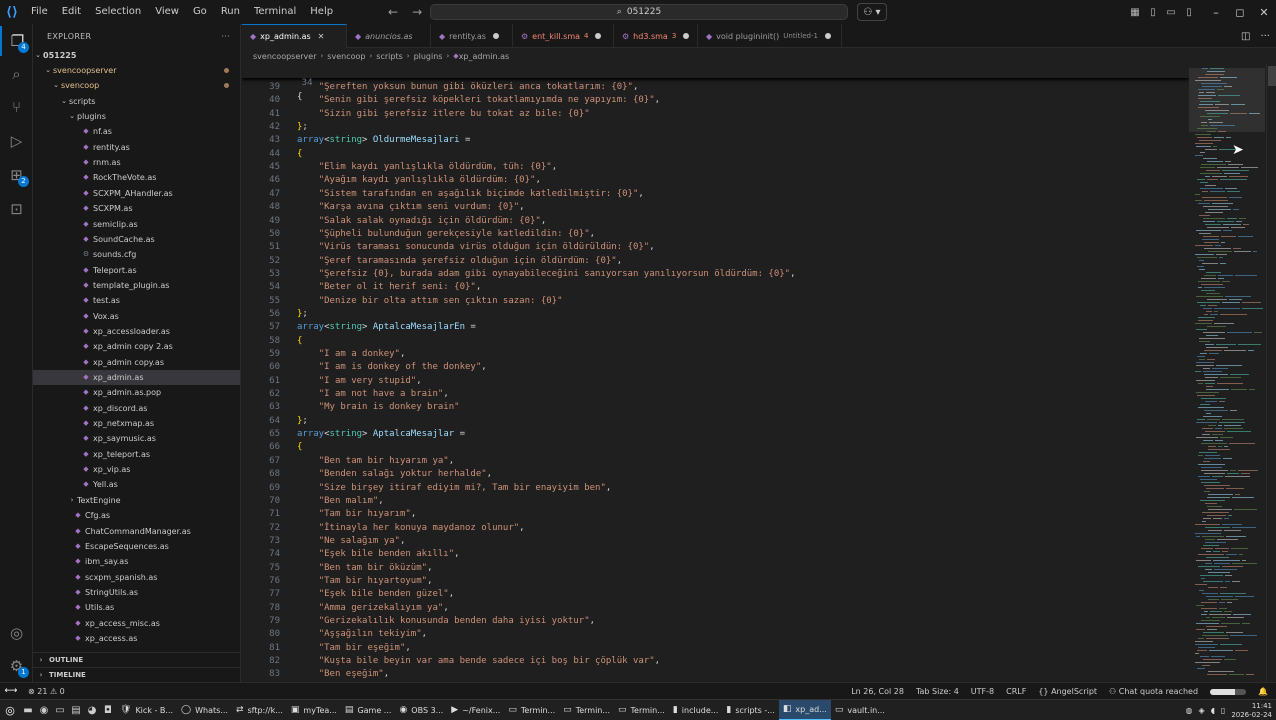  I want to click on breadcrumb-item: plugins, so click(428, 56).